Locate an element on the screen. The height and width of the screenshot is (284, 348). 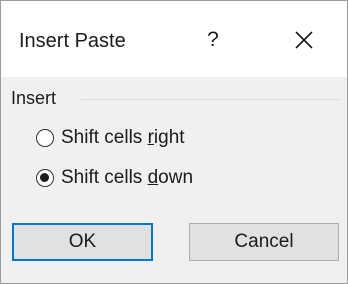
close-button is located at coordinates (304, 40).